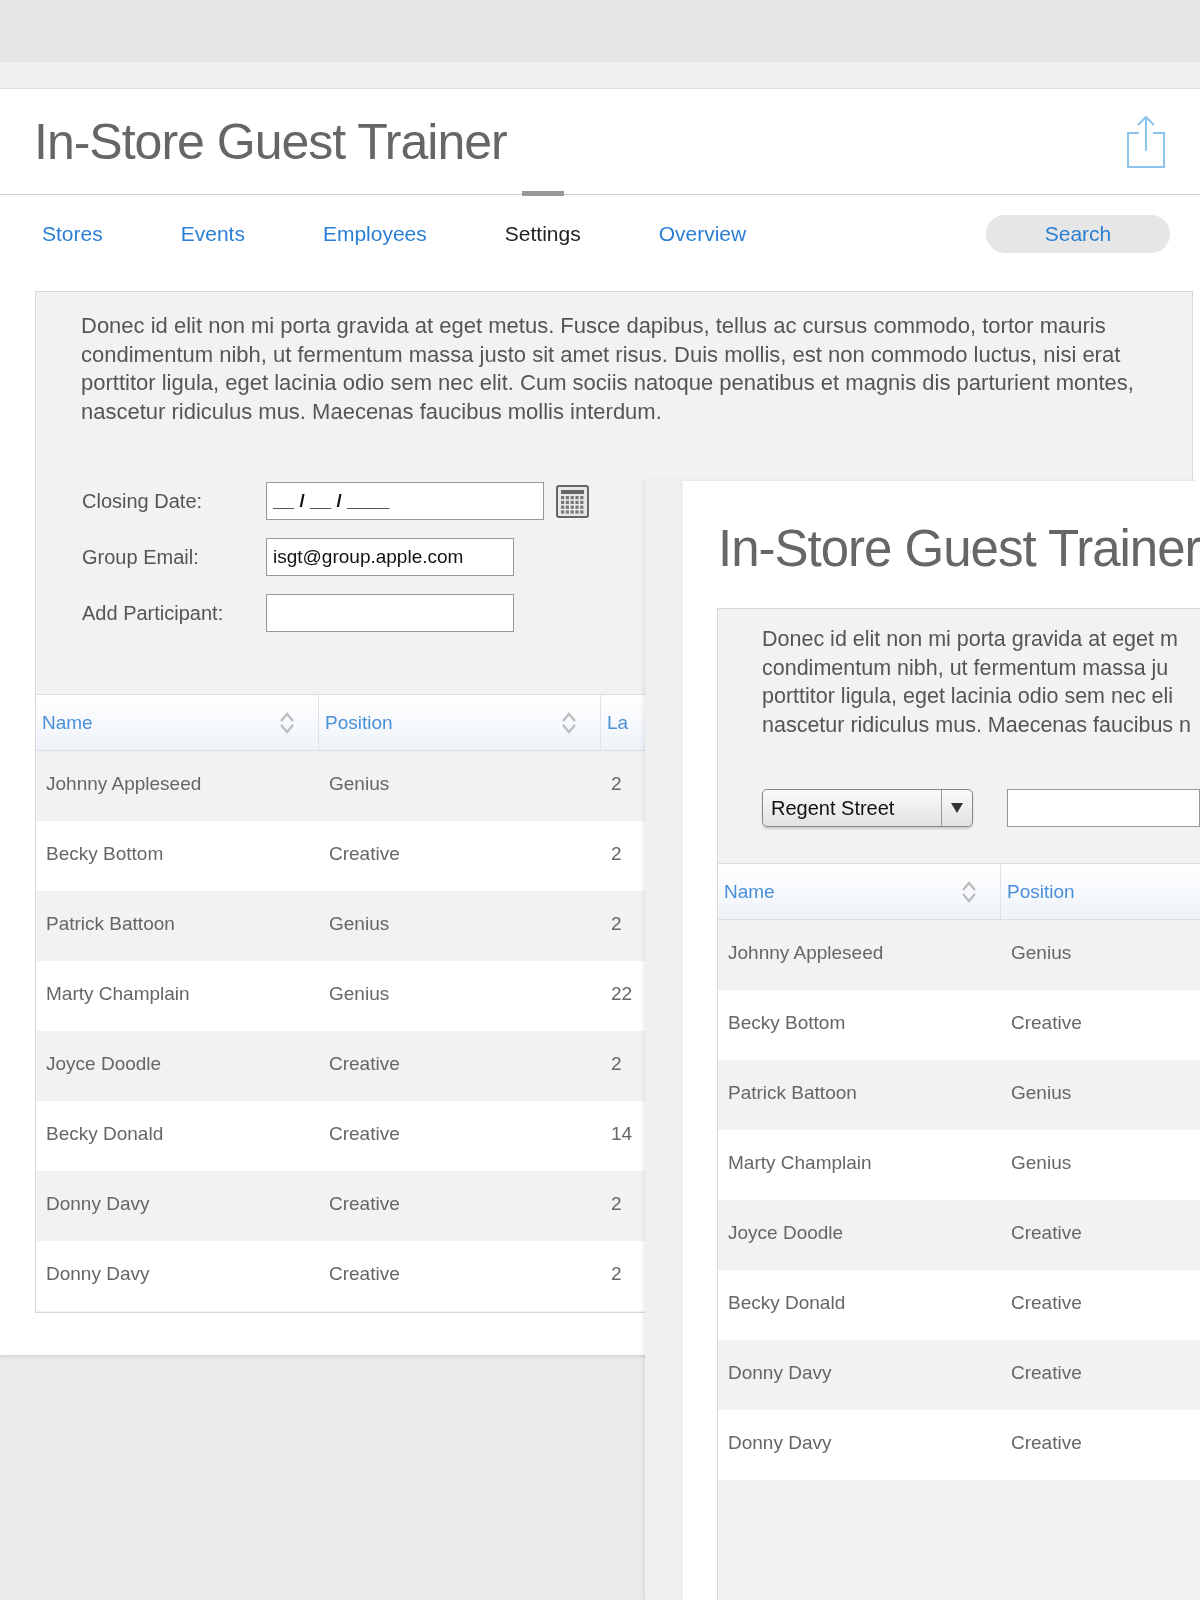  I want to click on caret-icon, so click(957, 808).